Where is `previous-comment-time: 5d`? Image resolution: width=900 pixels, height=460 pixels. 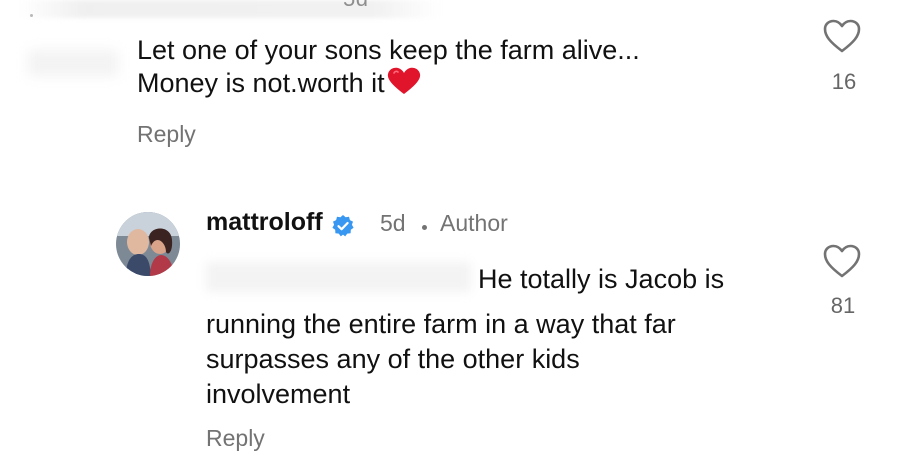
previous-comment-time: 5d is located at coordinates (355, 6).